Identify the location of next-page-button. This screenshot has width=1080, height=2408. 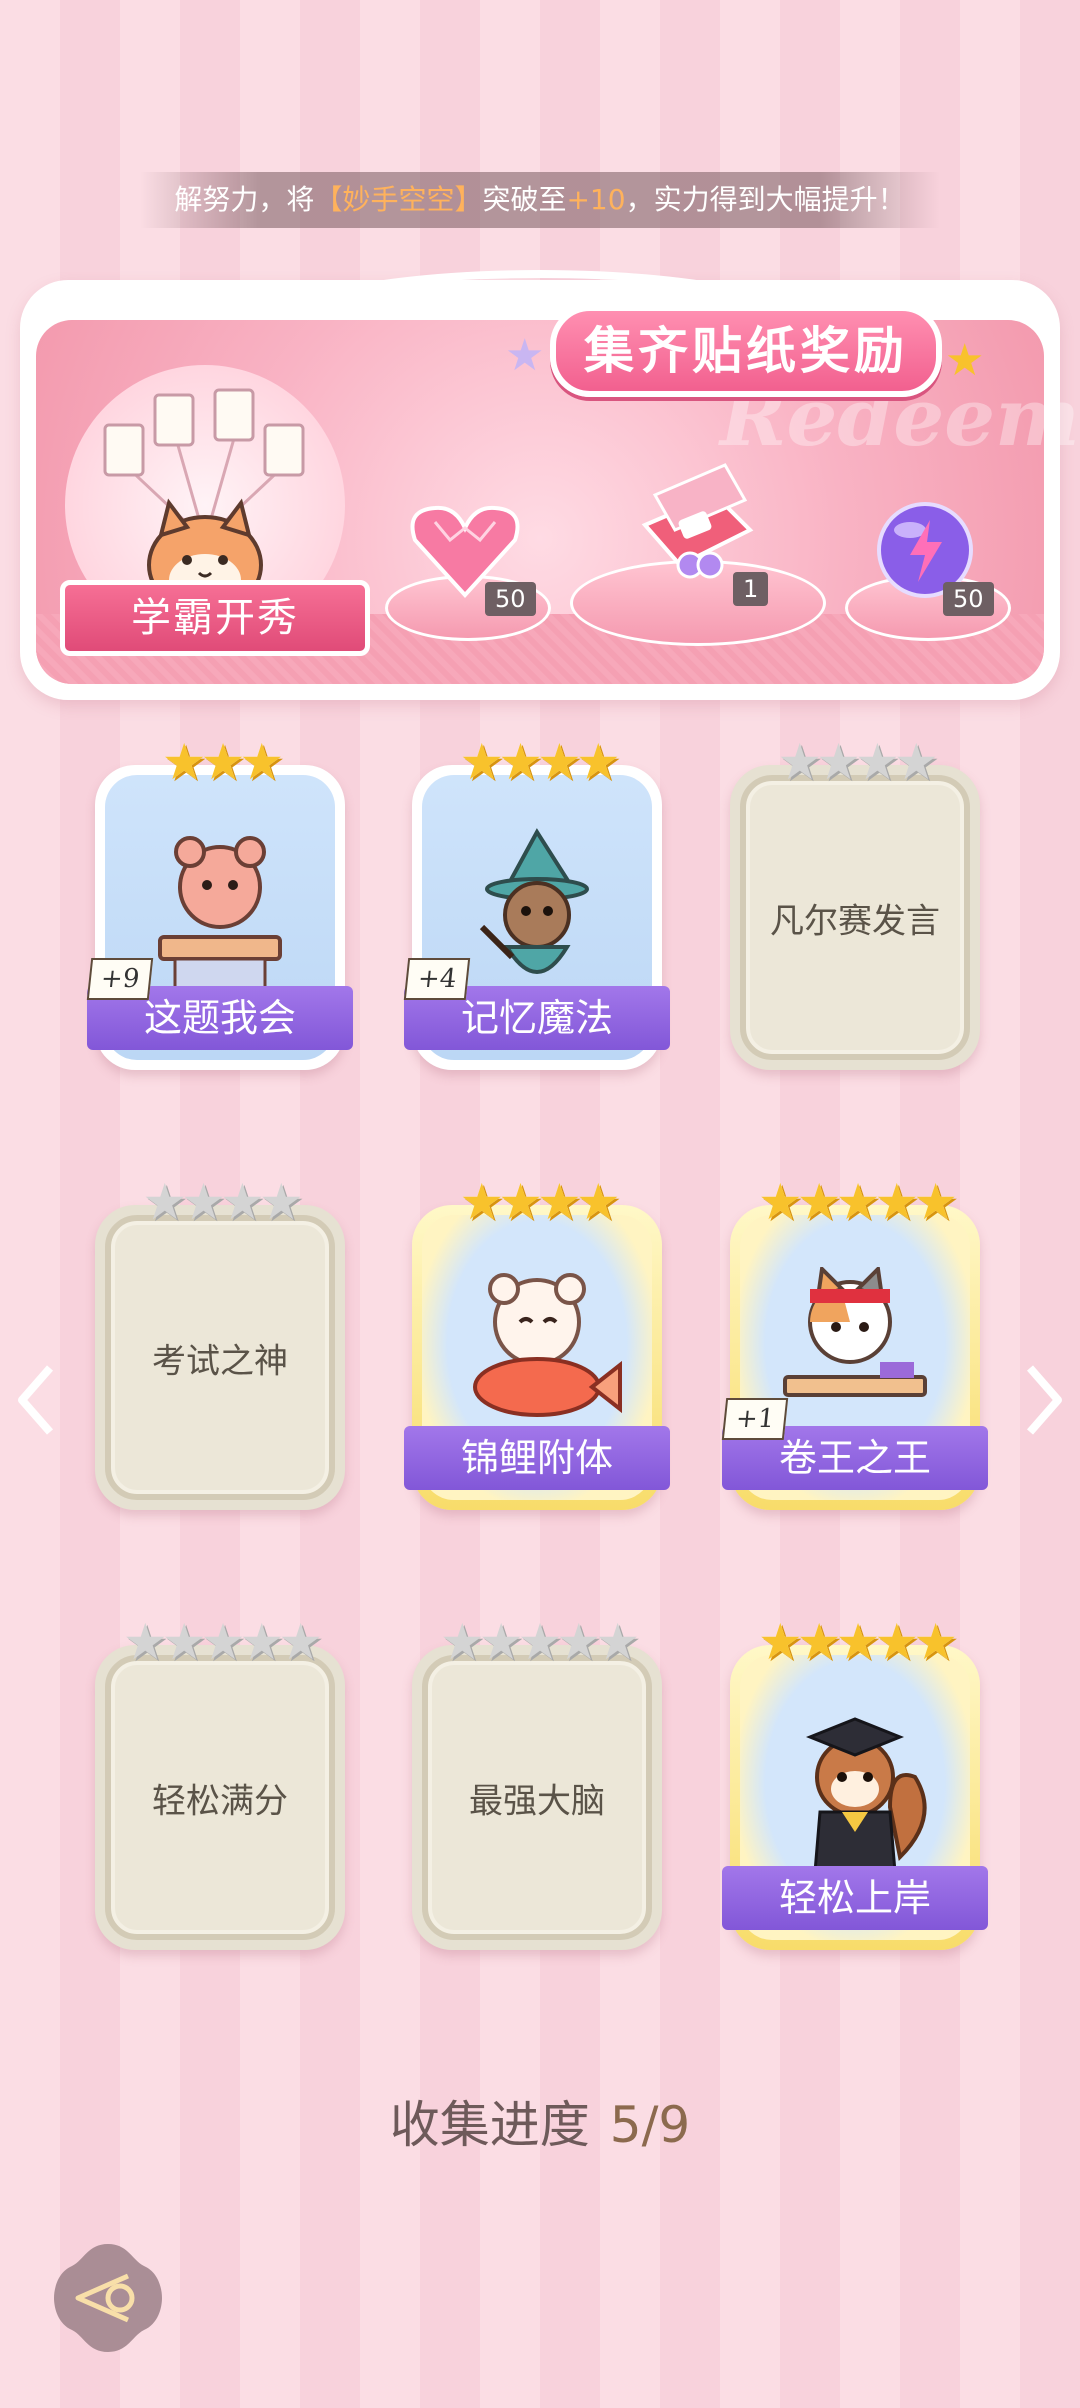
(1043, 1400).